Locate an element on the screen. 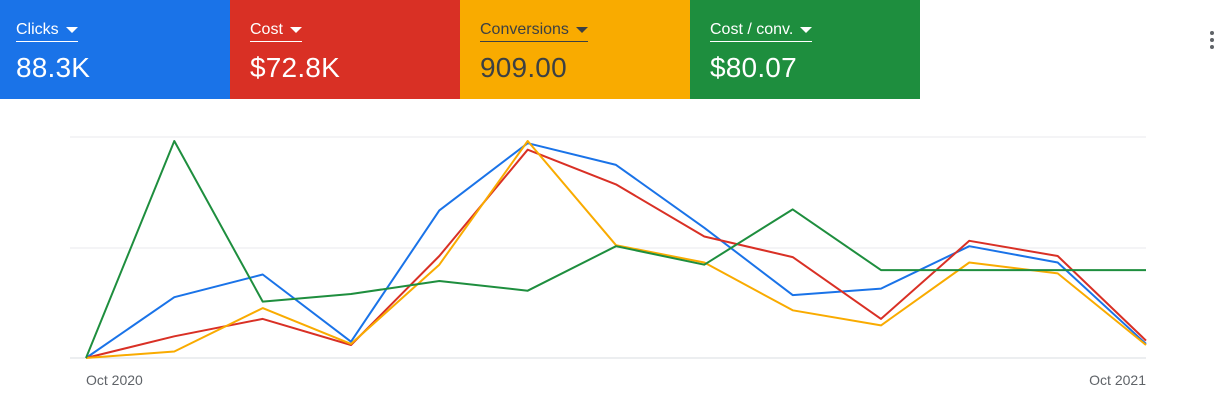 The image size is (1231, 405). metric-dropdown-cost: Cost is located at coordinates (276, 31).